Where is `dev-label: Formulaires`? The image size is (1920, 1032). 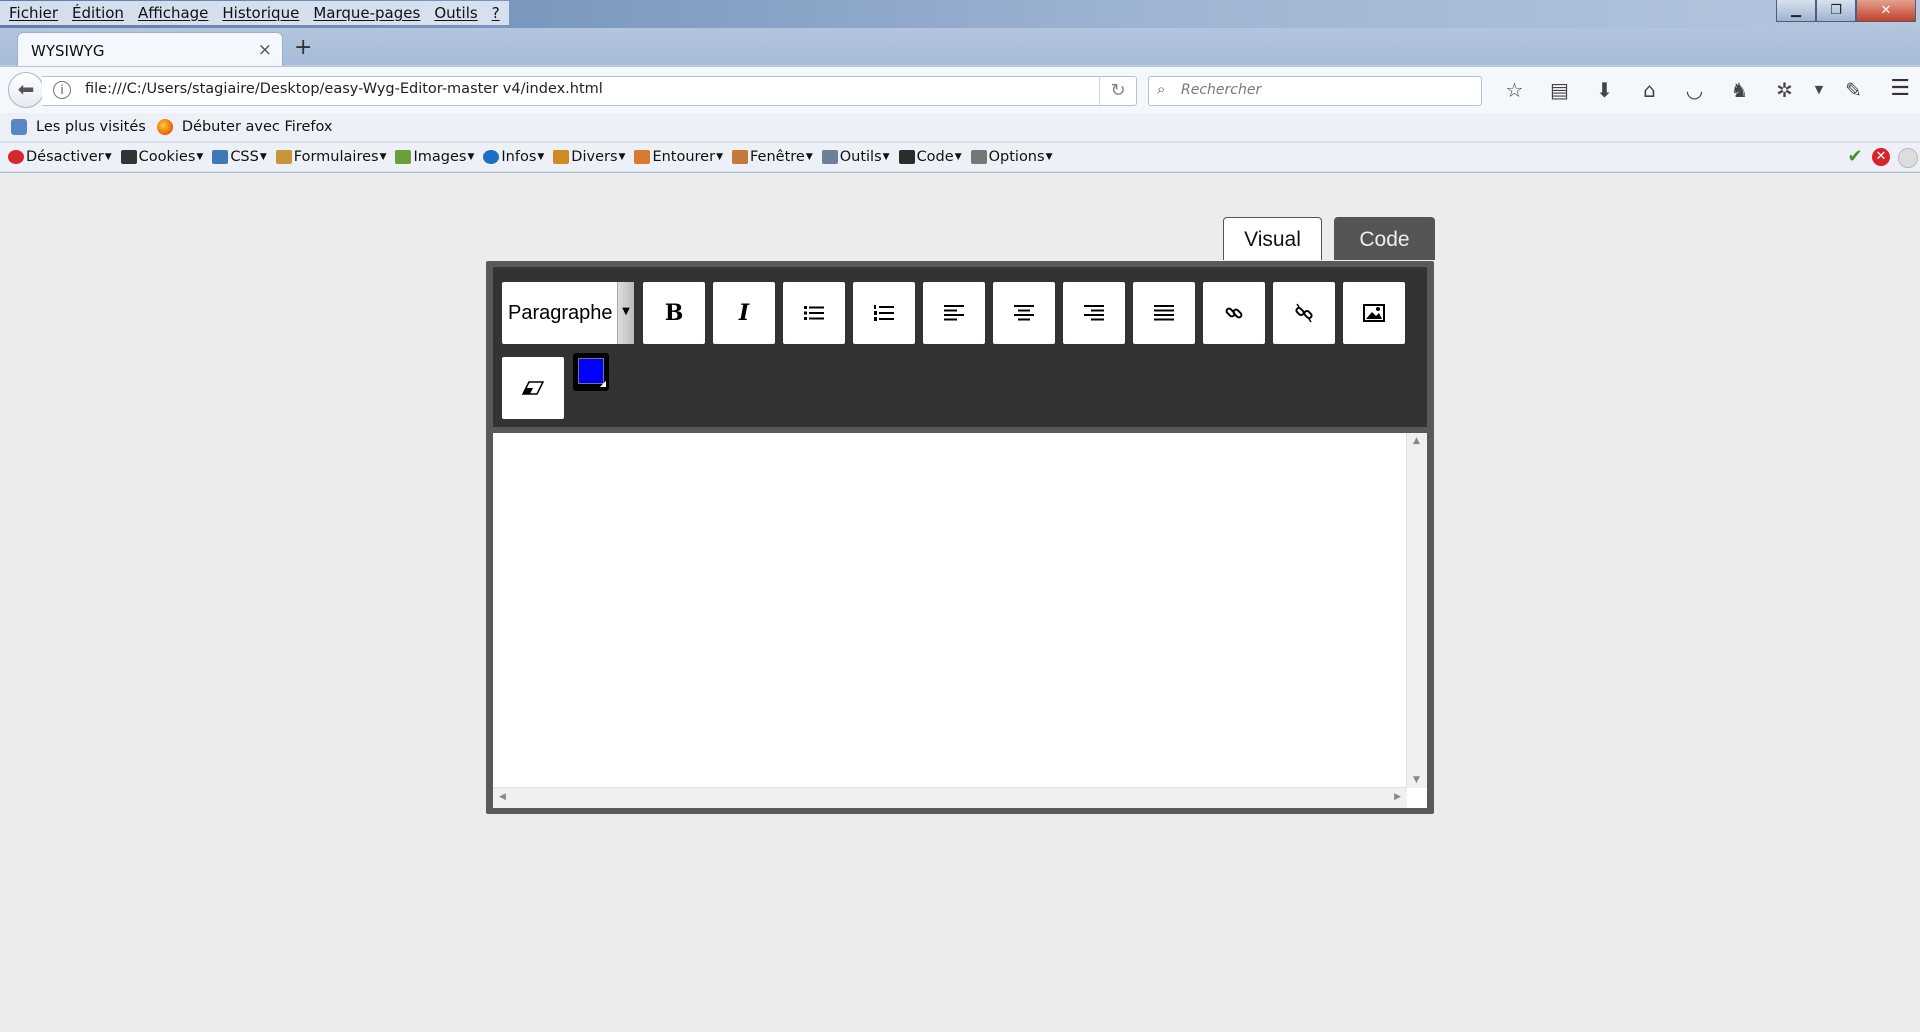
dev-label: Formulaires is located at coordinates (336, 157).